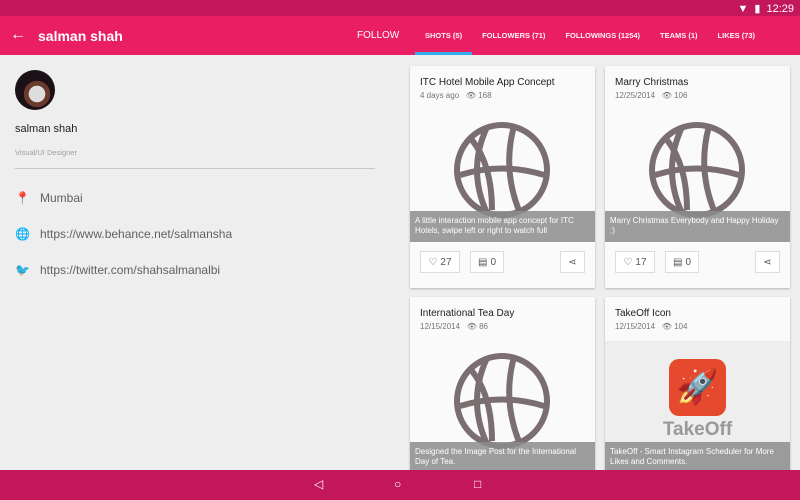 Image resolution: width=800 pixels, height=500 pixels. I want to click on battery-icon: ▮, so click(757, 9).